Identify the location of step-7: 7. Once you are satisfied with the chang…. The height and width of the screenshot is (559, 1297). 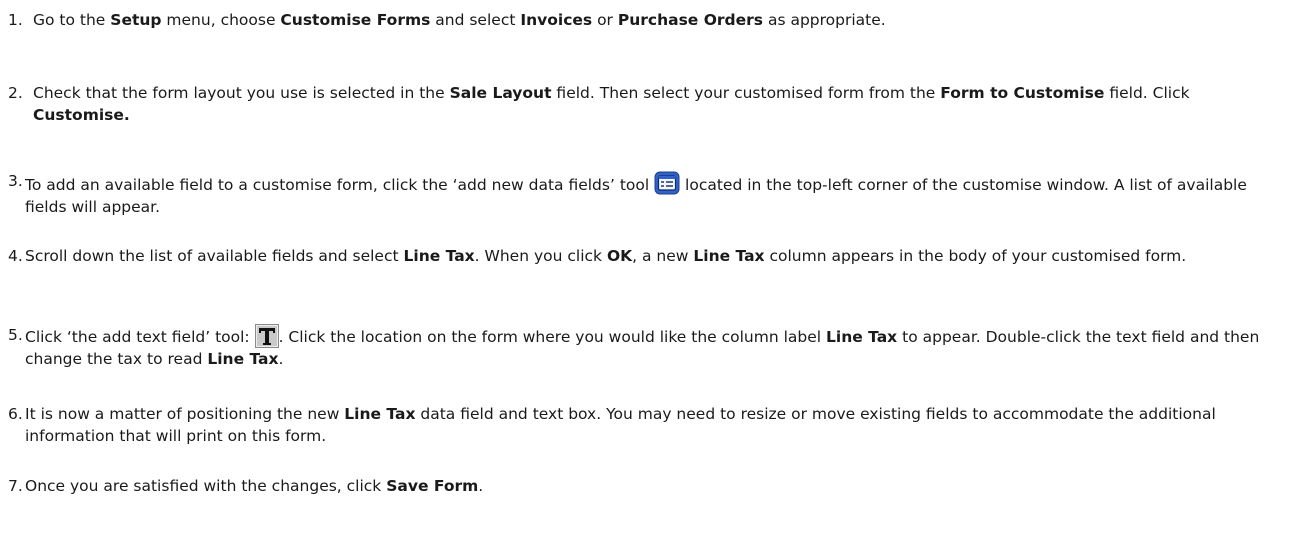
(643, 486).